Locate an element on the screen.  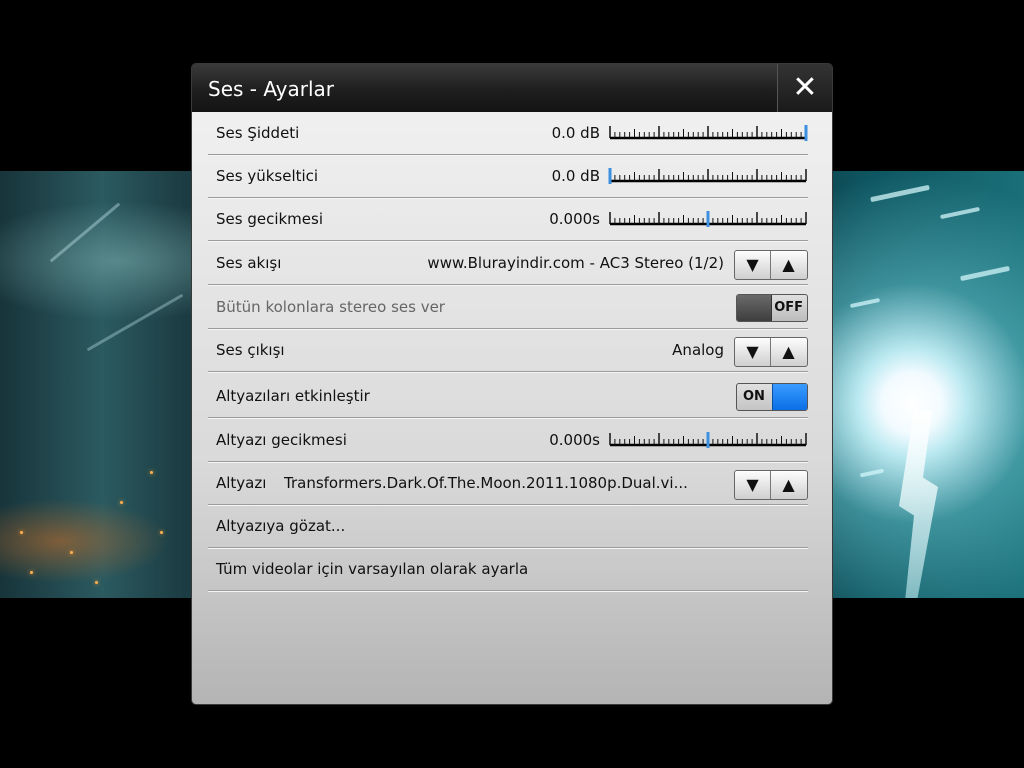
sub-delay-value: 0.000s is located at coordinates (574, 440).